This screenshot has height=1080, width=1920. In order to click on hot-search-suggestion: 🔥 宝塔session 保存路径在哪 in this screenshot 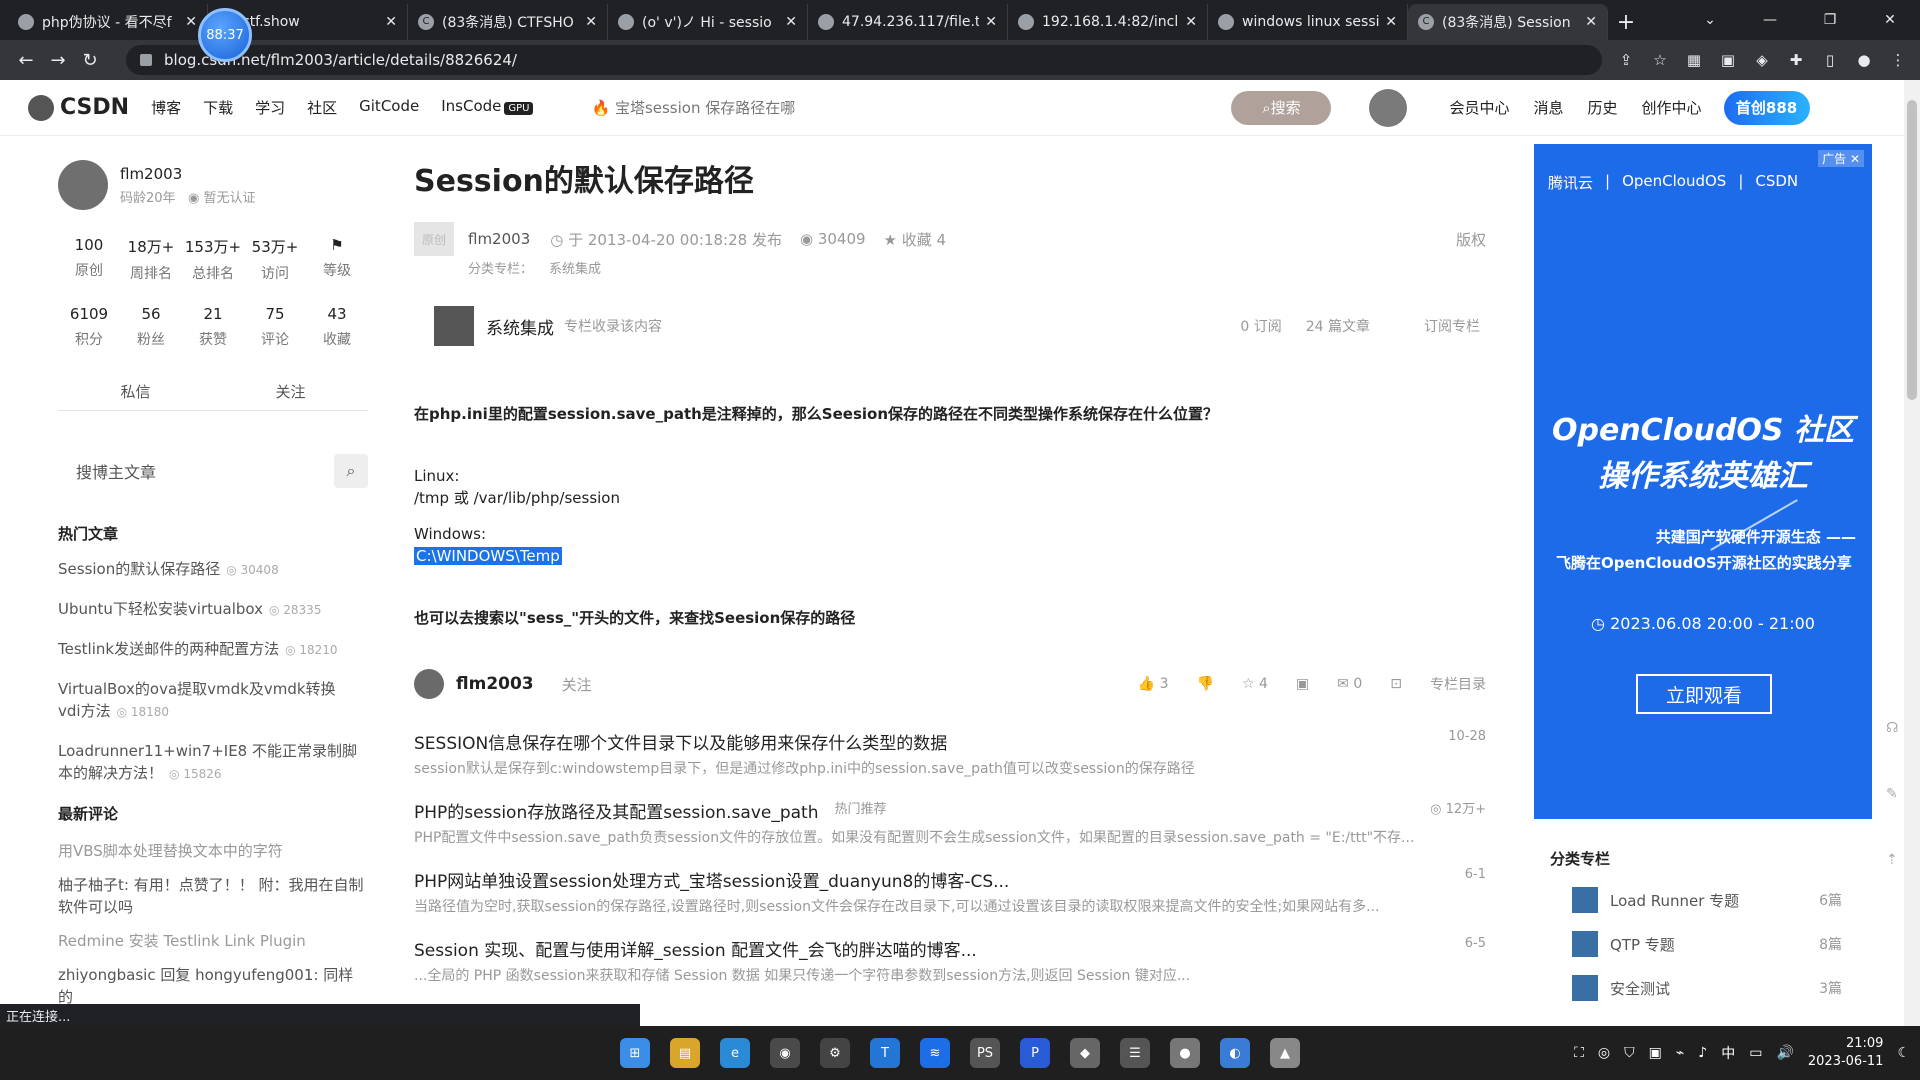, I will do `click(911, 107)`.